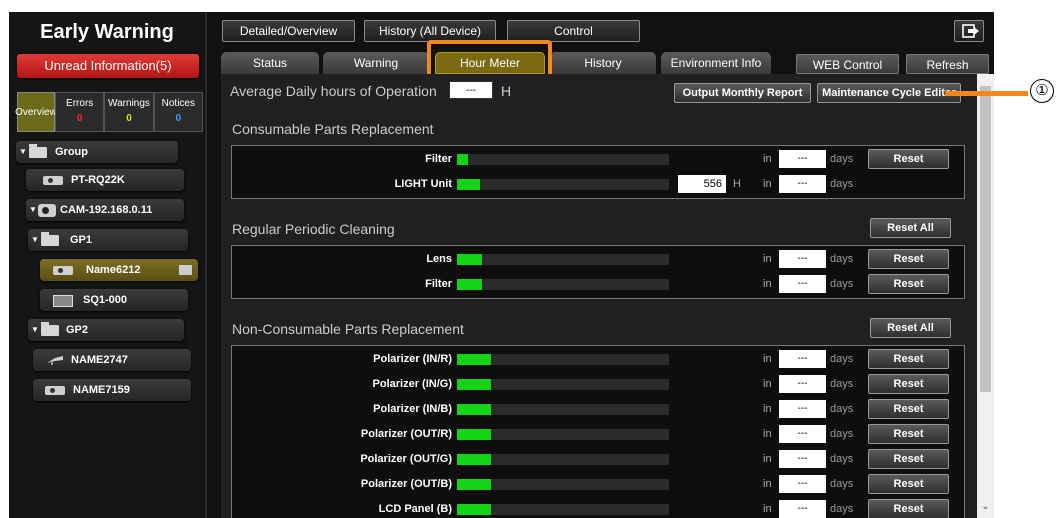 This screenshot has height=518, width=1057. What do you see at coordinates (47, 210) in the screenshot?
I see `camera-icon` at bounding box center [47, 210].